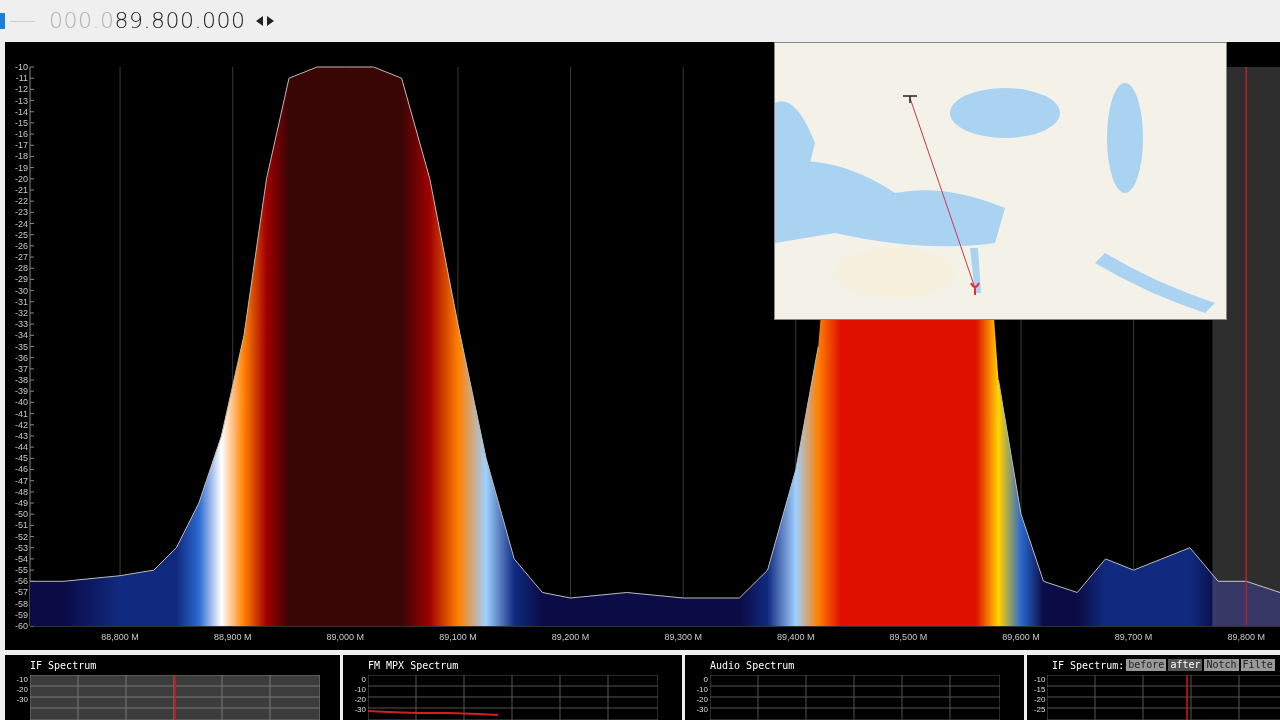 The width and height of the screenshot is (1280, 720). What do you see at coordinates (120, 637) in the screenshot?
I see `x-axis-label: 88,800 M` at bounding box center [120, 637].